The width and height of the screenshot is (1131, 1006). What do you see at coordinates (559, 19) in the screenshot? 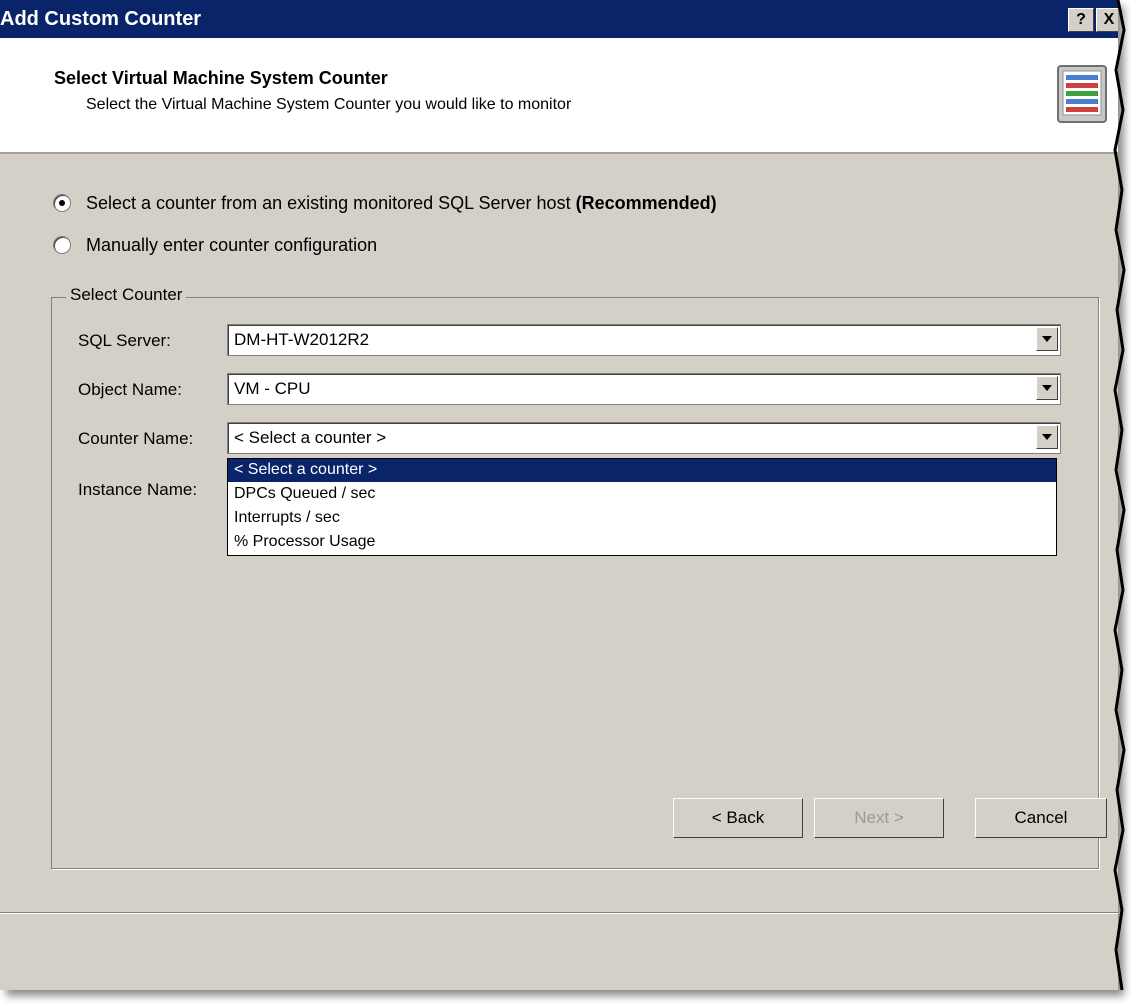
I see `title-bar: Add Custom Counter ? X` at bounding box center [559, 19].